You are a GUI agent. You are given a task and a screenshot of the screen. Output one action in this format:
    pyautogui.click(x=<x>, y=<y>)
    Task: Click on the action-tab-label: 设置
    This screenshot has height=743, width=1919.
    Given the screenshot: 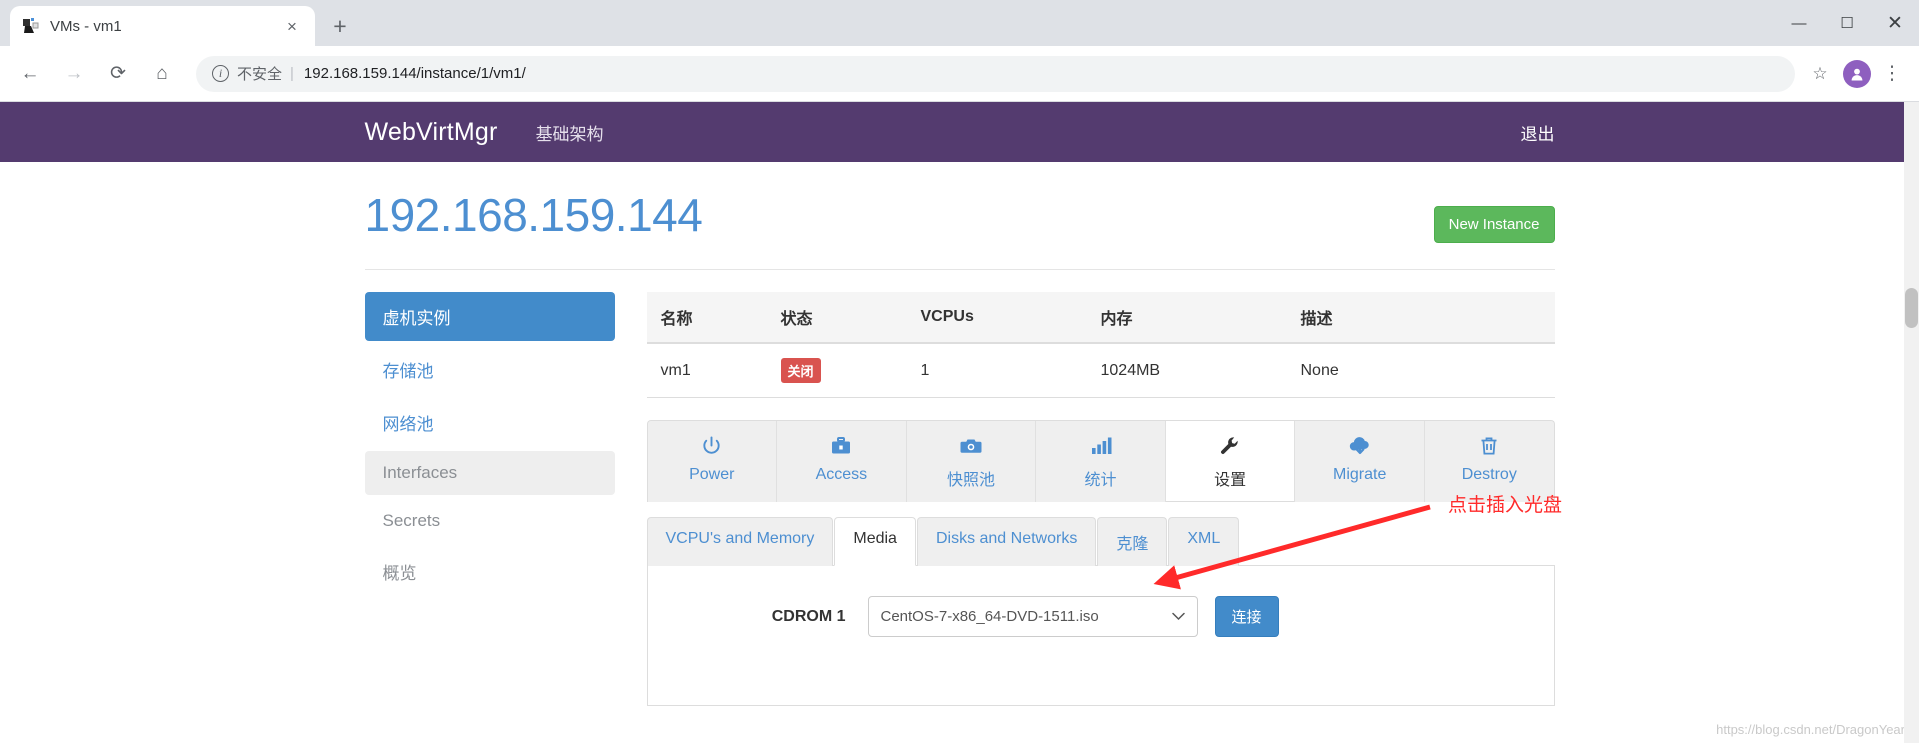 What is the action you would take?
    pyautogui.click(x=1230, y=480)
    